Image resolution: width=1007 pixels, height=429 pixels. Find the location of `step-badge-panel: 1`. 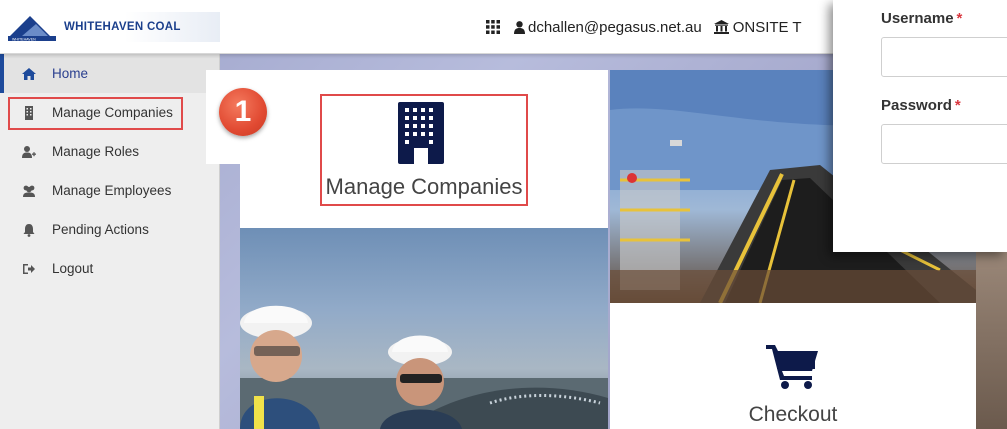

step-badge-panel: 1 is located at coordinates (246, 117).